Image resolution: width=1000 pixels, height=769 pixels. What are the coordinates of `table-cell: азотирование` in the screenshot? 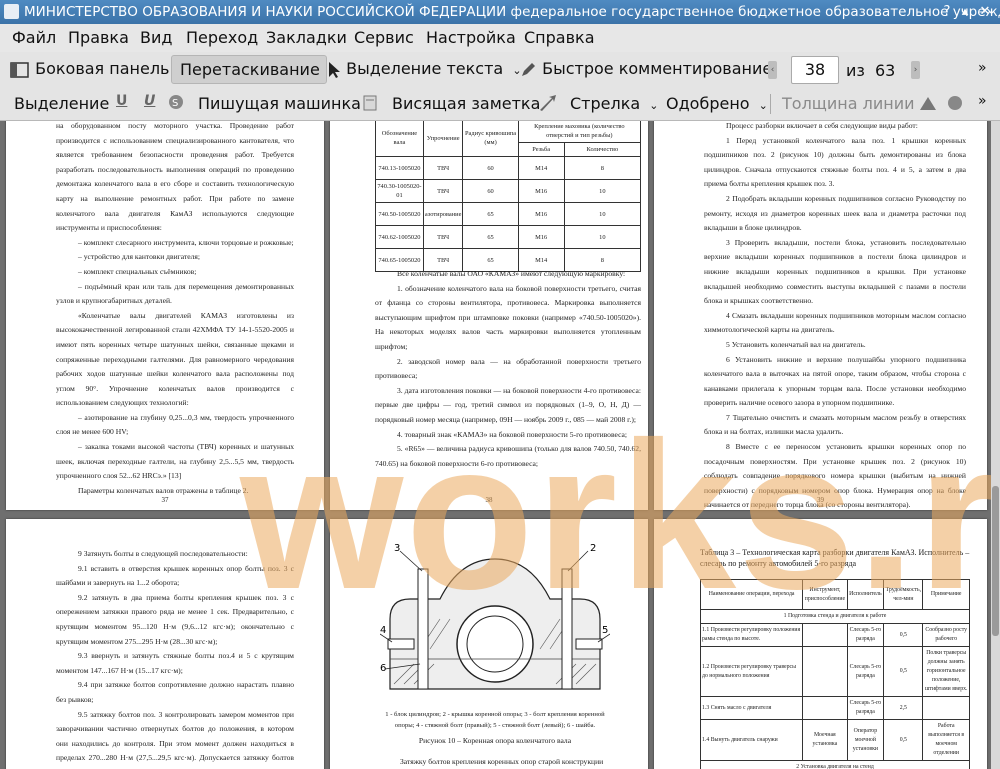 It's located at (443, 214).